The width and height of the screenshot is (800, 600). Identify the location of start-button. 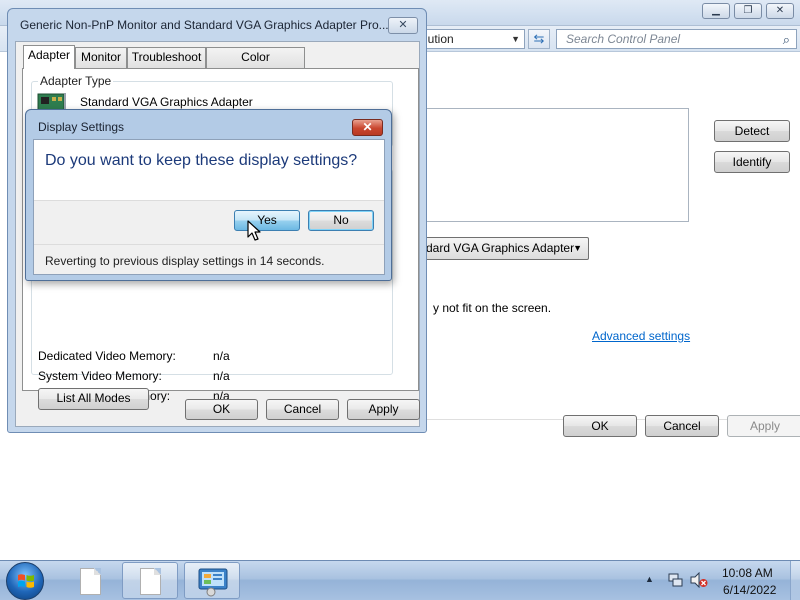
(25, 581).